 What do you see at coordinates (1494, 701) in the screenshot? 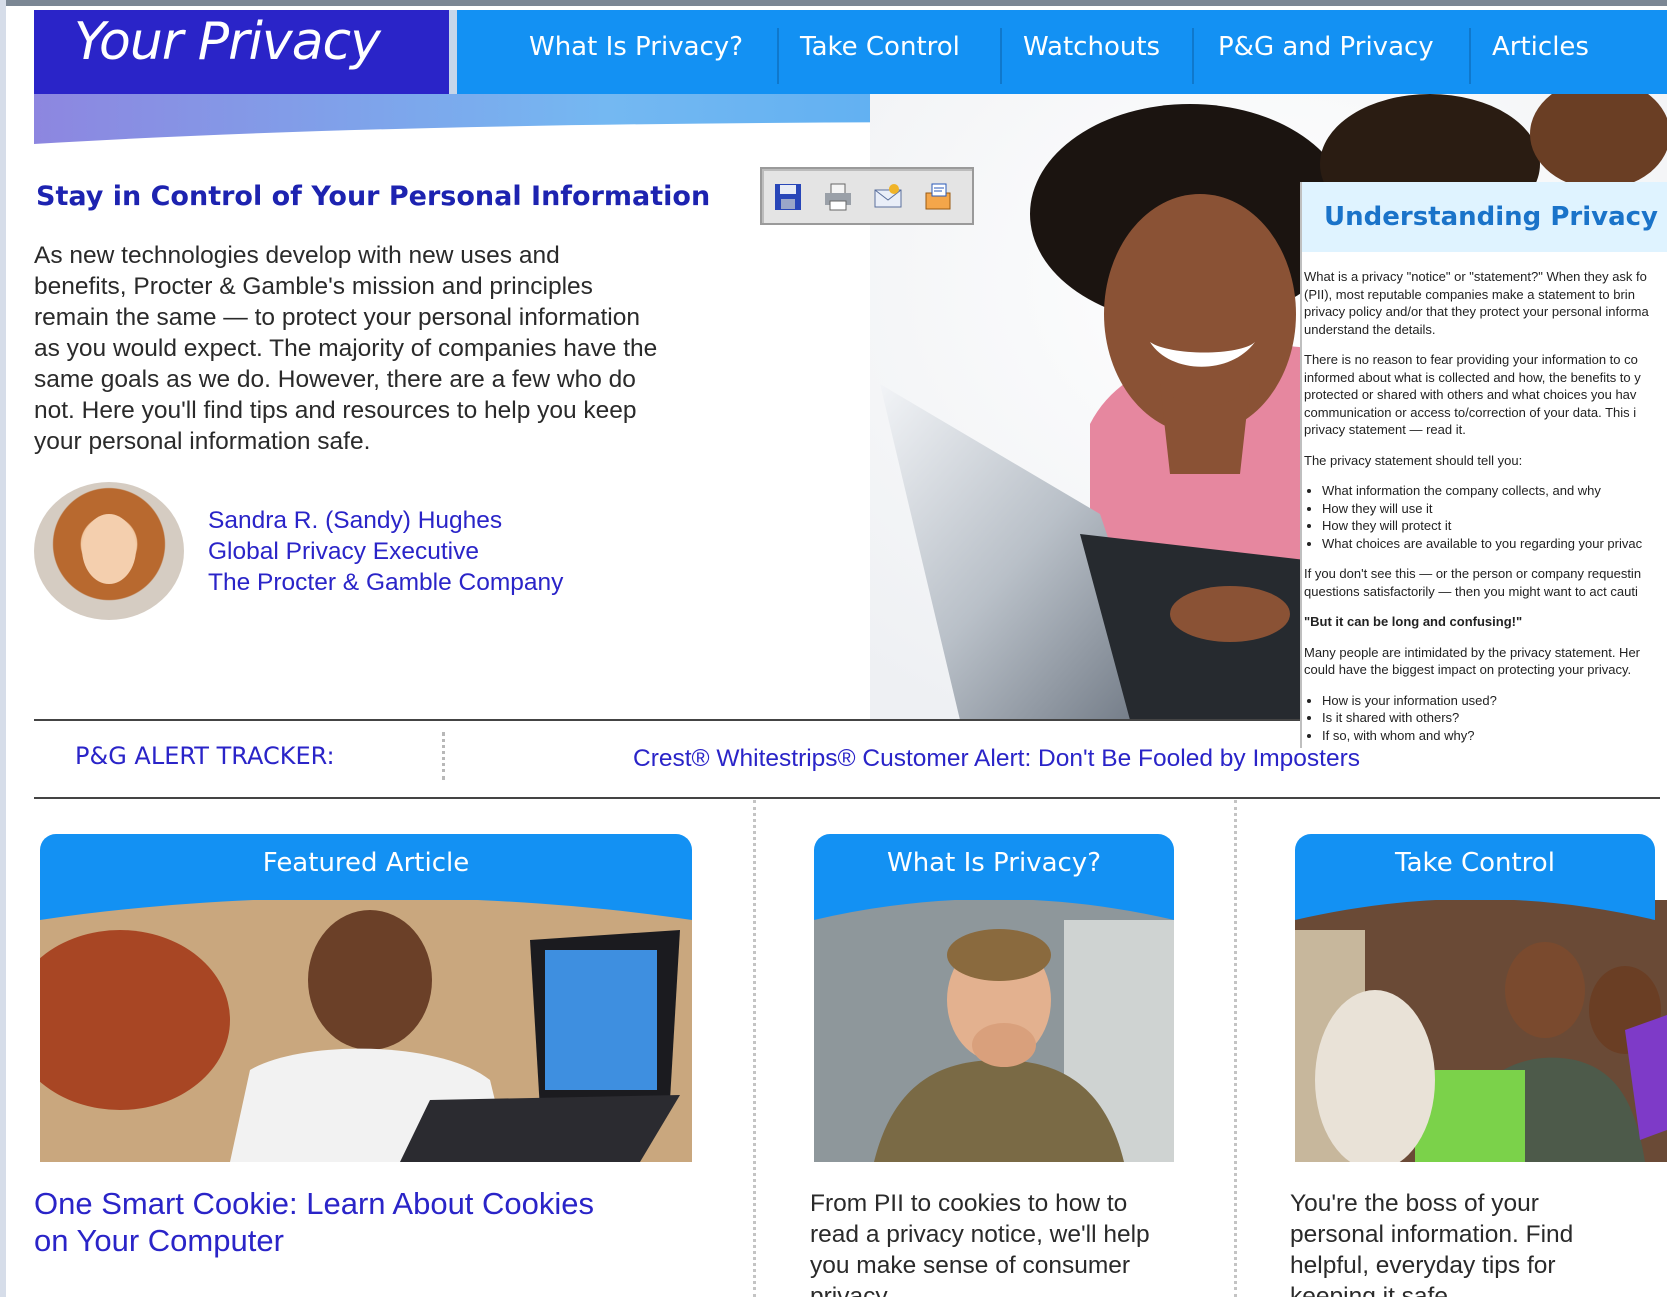
I see `list-item: How is your information used?` at bounding box center [1494, 701].